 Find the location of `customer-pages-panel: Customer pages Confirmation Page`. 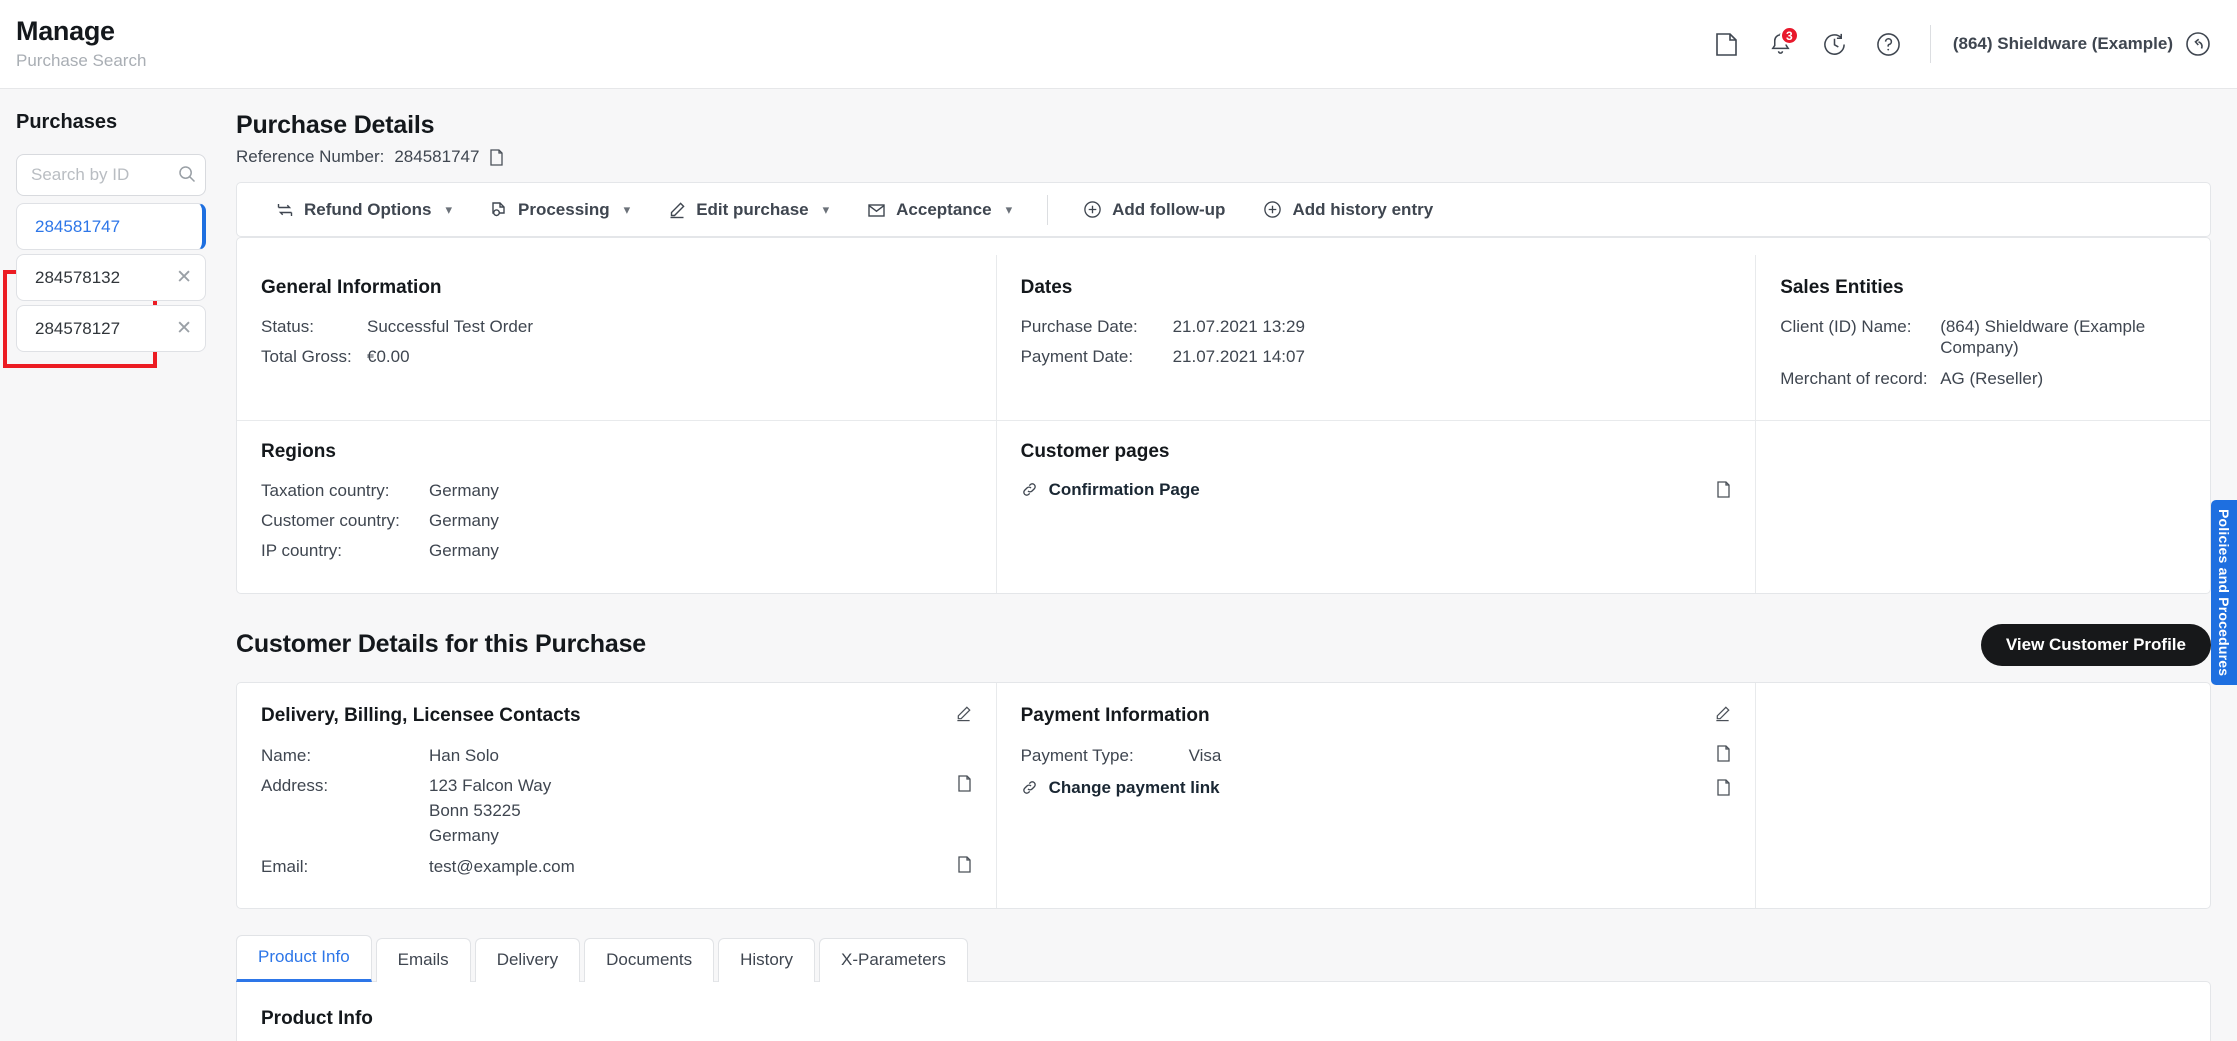

customer-pages-panel: Customer pages Confirmation Page is located at coordinates (1377, 506).